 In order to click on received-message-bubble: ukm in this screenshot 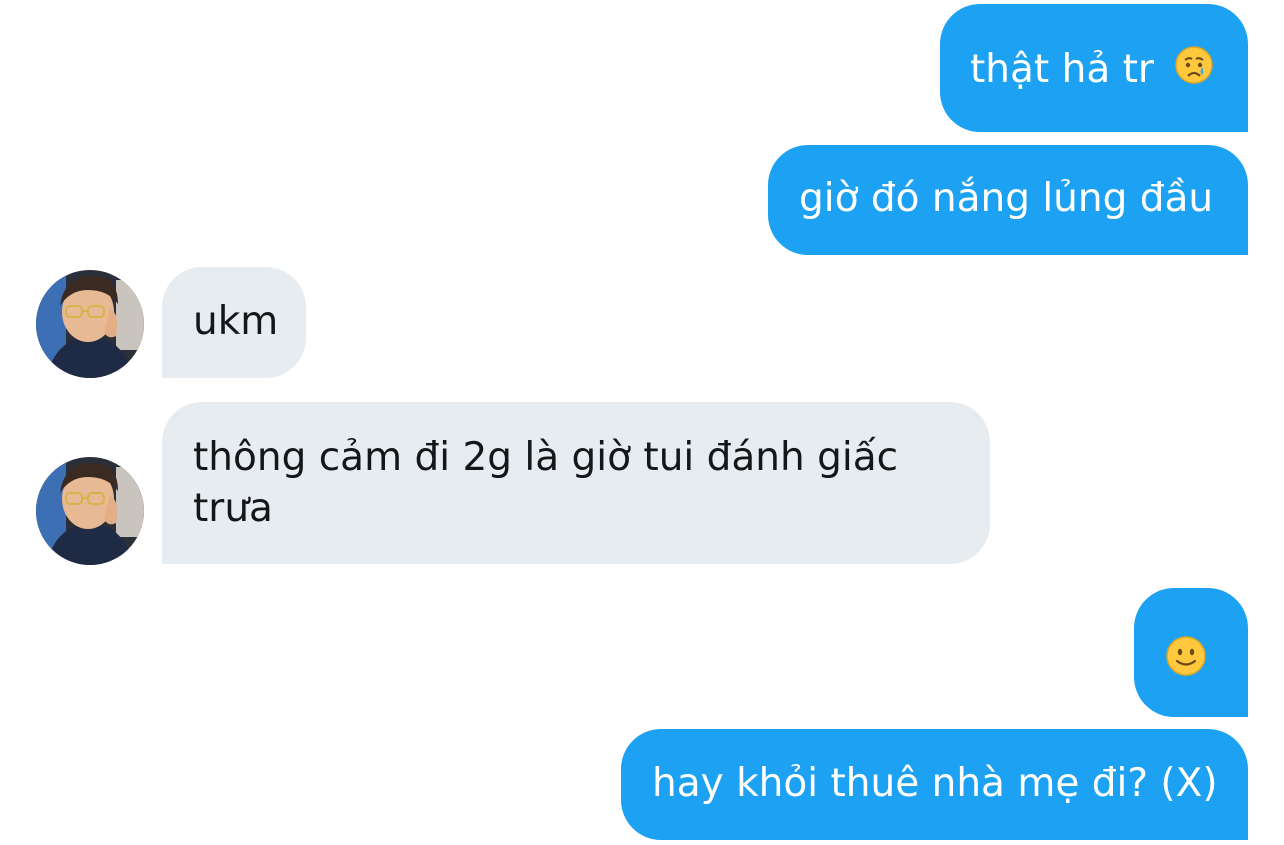, I will do `click(234, 322)`.